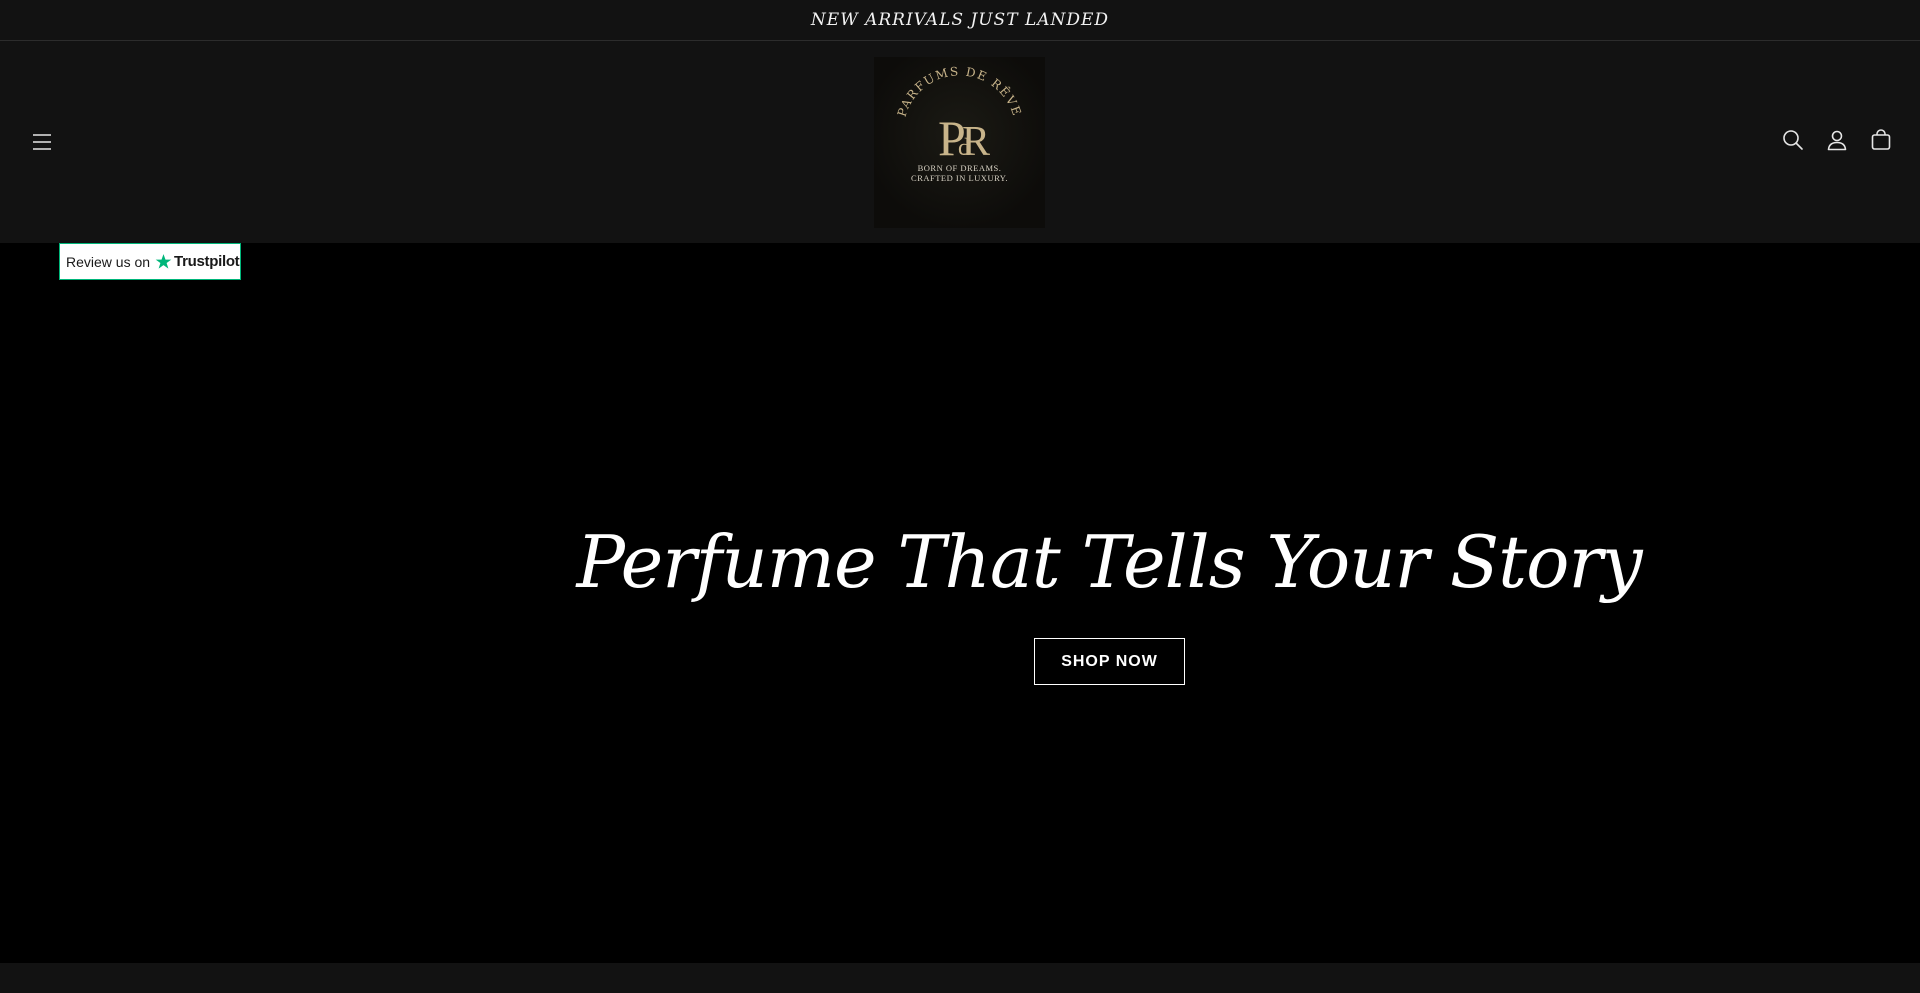  What do you see at coordinates (976, 142) in the screenshot?
I see `svg-text: R` at bounding box center [976, 142].